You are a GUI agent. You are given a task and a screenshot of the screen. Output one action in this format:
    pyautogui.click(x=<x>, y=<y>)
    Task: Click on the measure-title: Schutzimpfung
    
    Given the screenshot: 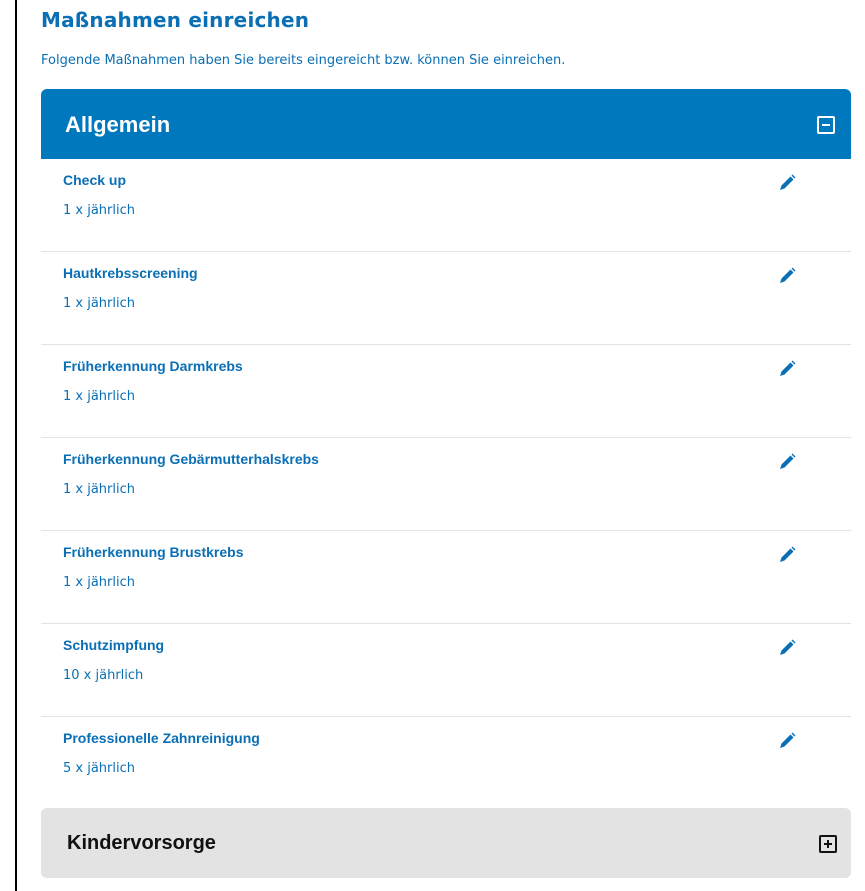 What is the action you would take?
    pyautogui.click(x=114, y=645)
    